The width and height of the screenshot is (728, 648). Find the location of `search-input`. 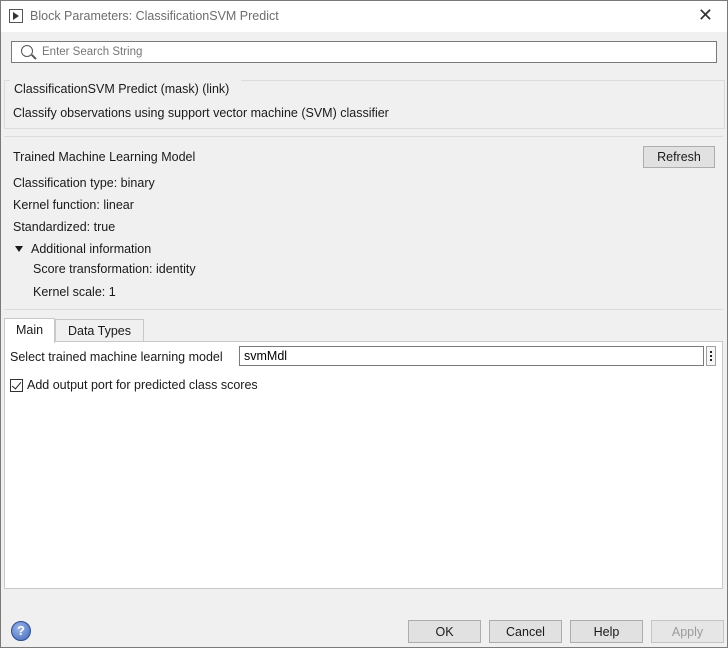

search-input is located at coordinates (372, 52).